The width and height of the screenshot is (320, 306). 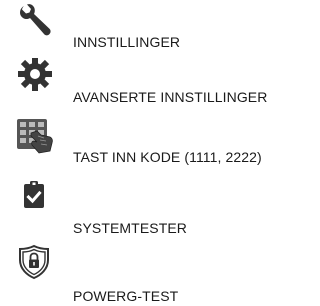 What do you see at coordinates (167, 157) in the screenshot?
I see `menu-item-label: TAST INN KODE (1111, 2222)` at bounding box center [167, 157].